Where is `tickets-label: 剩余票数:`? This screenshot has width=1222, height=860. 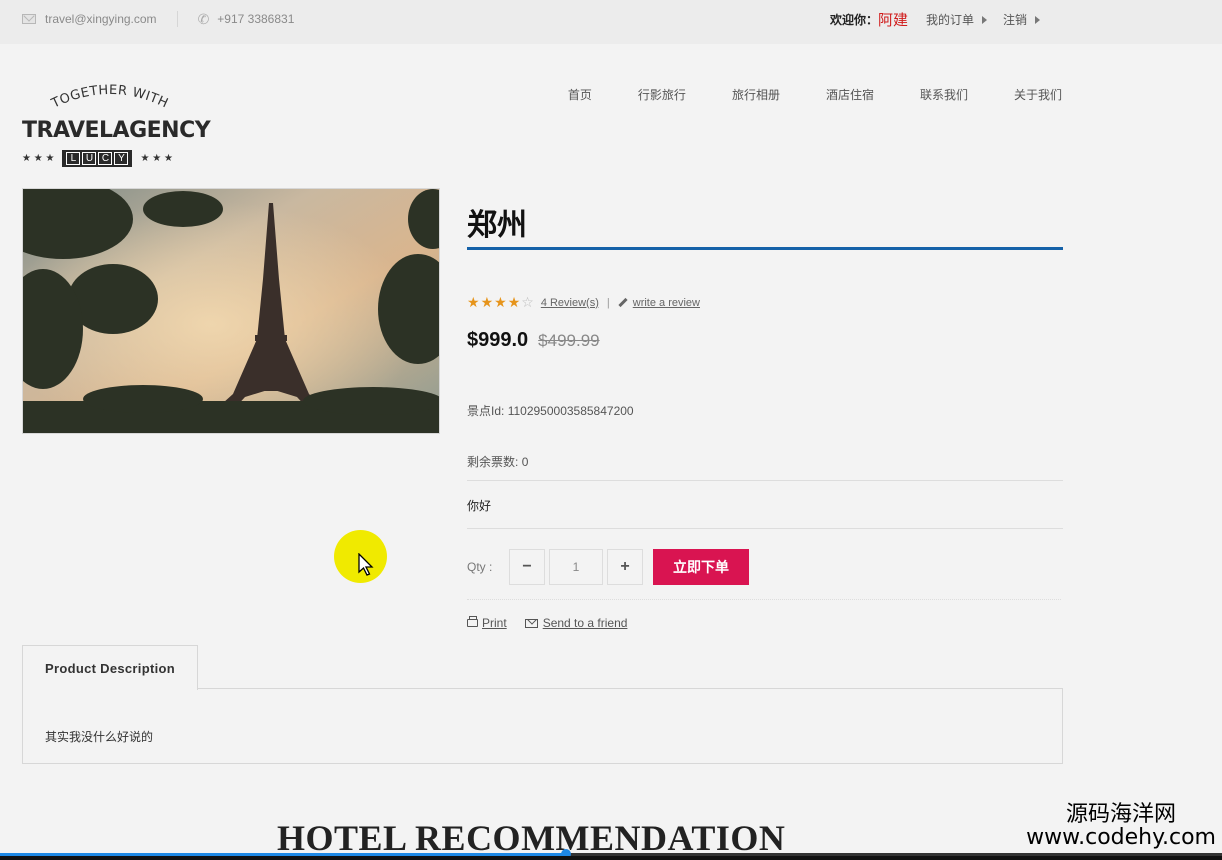
tickets-label: 剩余票数: is located at coordinates (493, 462).